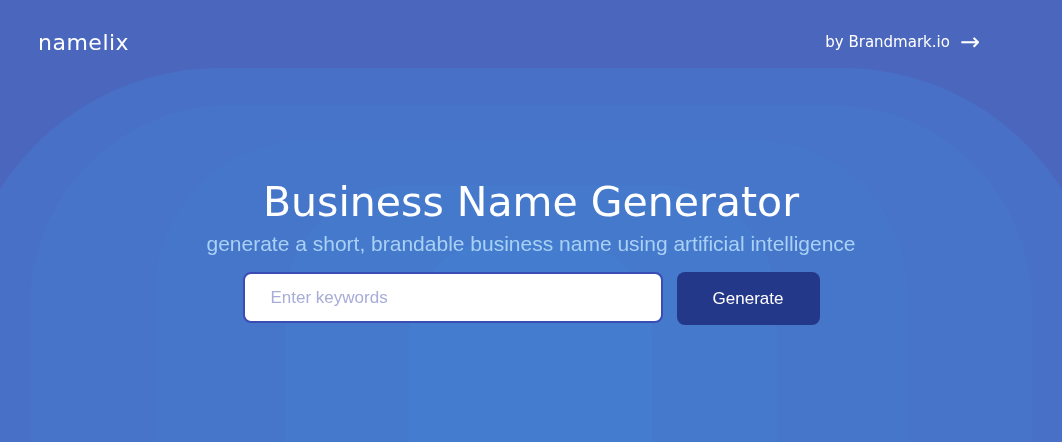 This screenshot has height=442, width=1062. I want to click on logo: namelix, so click(84, 42).